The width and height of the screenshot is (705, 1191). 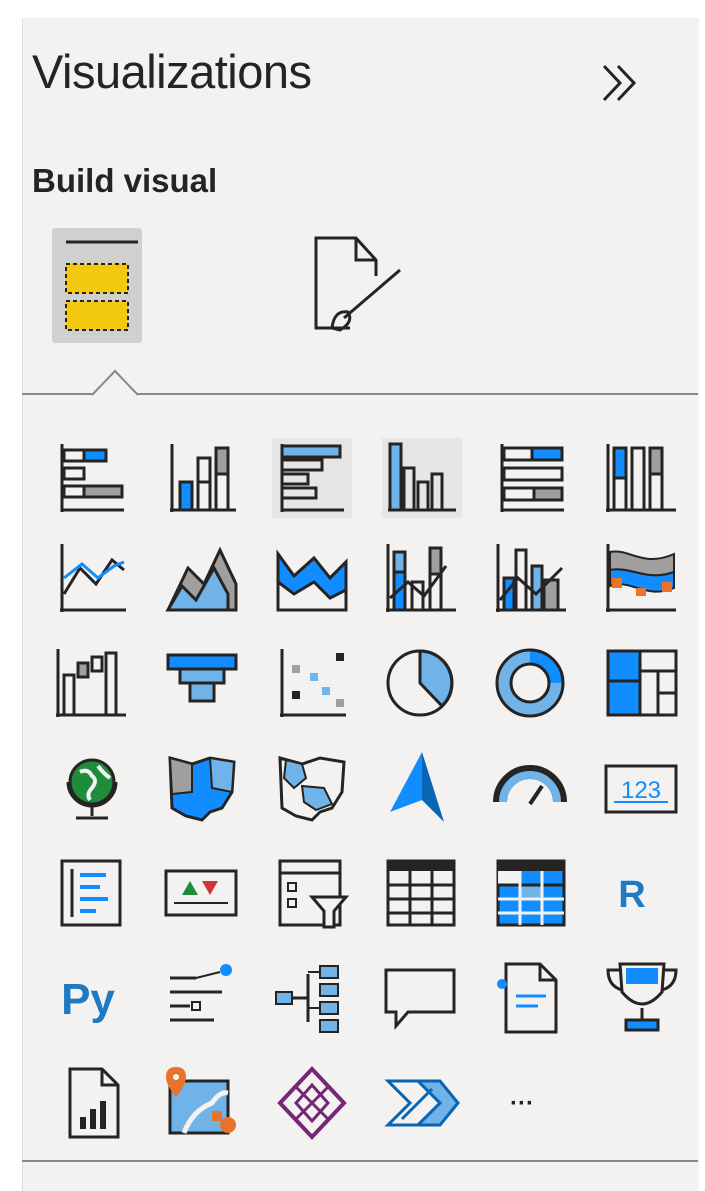 I want to click on qa-icon, so click(x=420, y=999).